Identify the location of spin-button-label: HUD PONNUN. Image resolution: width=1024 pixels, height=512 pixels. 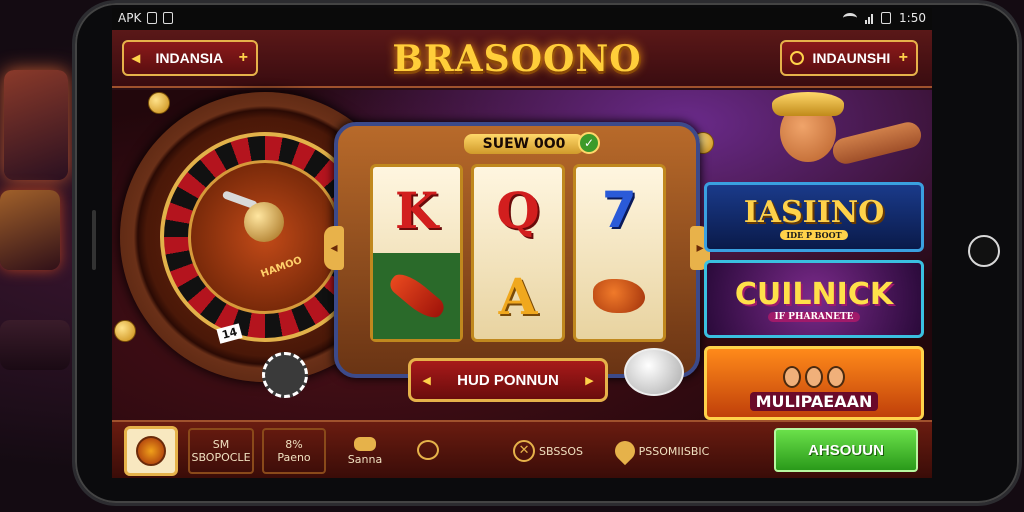
(508, 380).